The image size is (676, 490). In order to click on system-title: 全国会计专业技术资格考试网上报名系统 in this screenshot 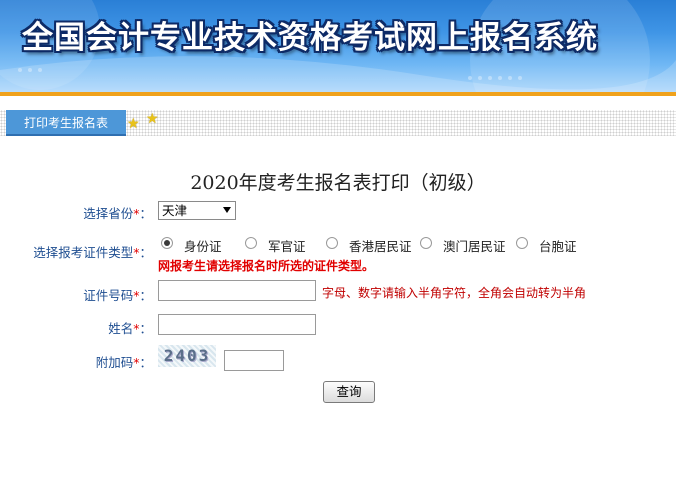, I will do `click(310, 38)`.